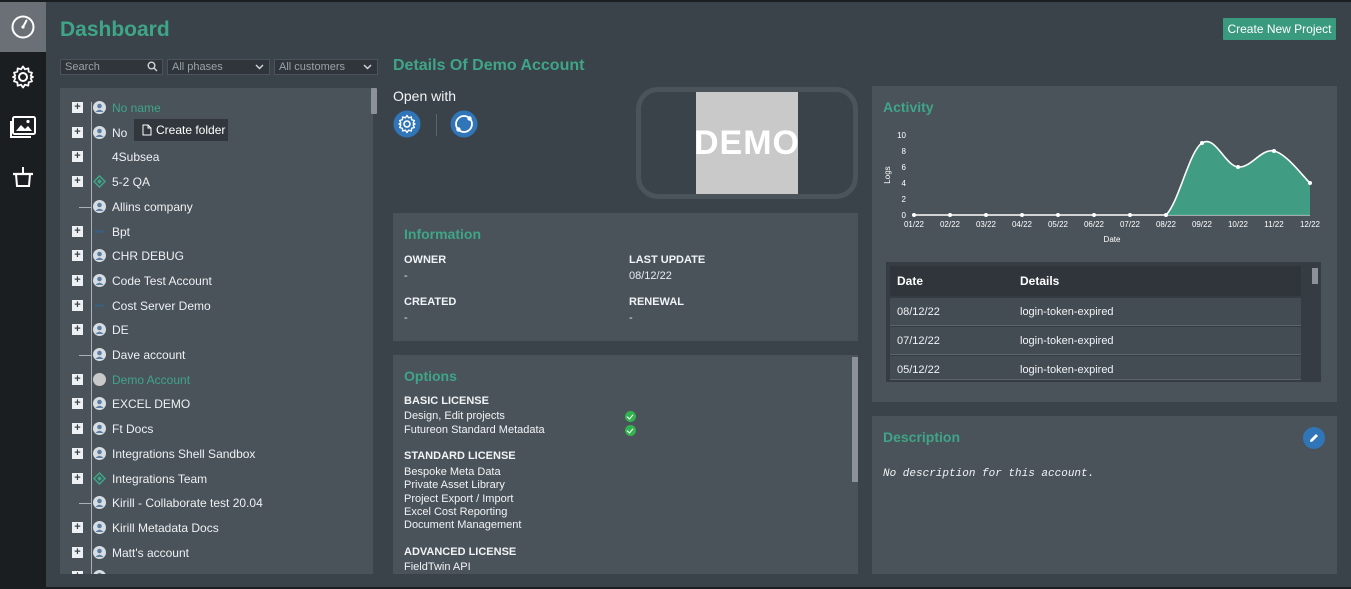 This screenshot has width=1351, height=589. I want to click on search-input: Search, so click(111, 67).